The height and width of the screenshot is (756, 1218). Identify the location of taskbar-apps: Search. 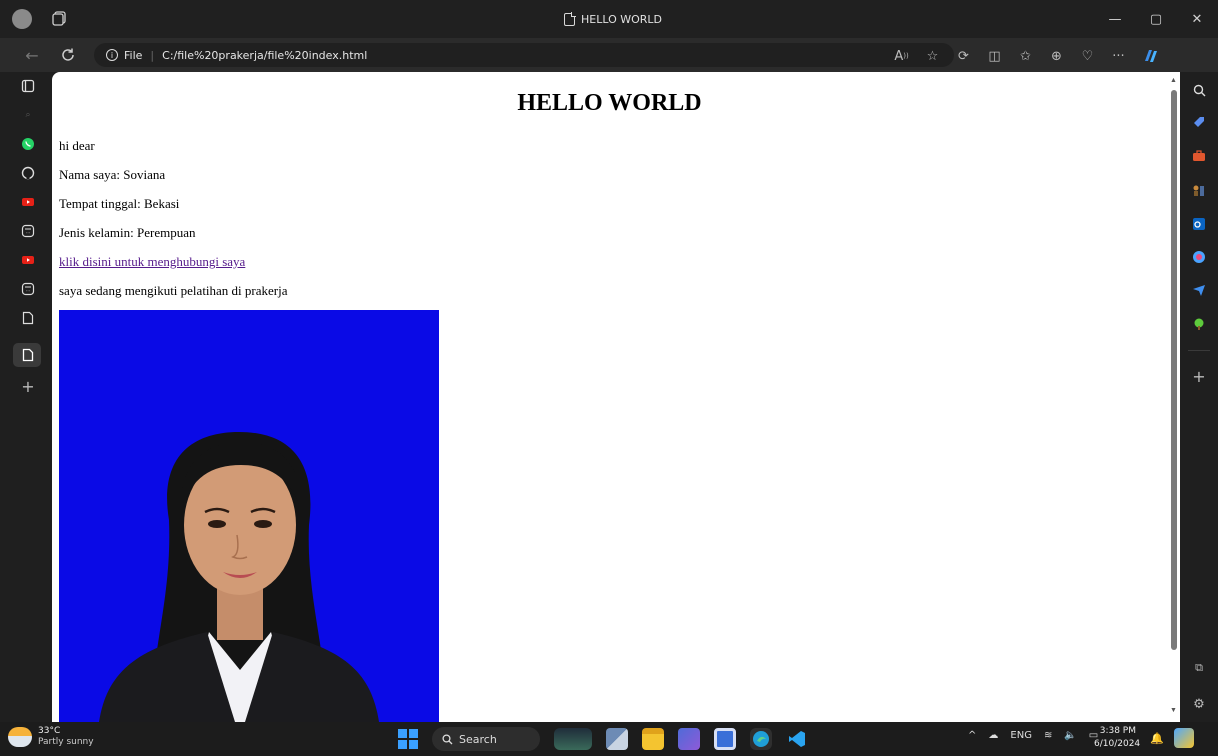
(603, 739).